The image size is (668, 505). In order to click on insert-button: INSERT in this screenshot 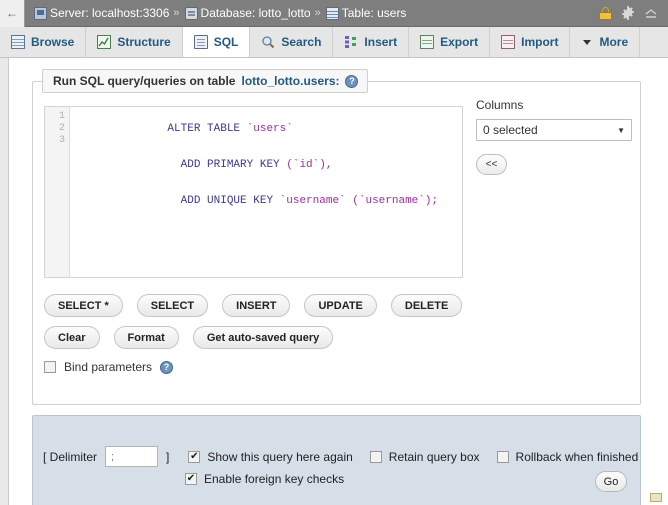, I will do `click(256, 305)`.